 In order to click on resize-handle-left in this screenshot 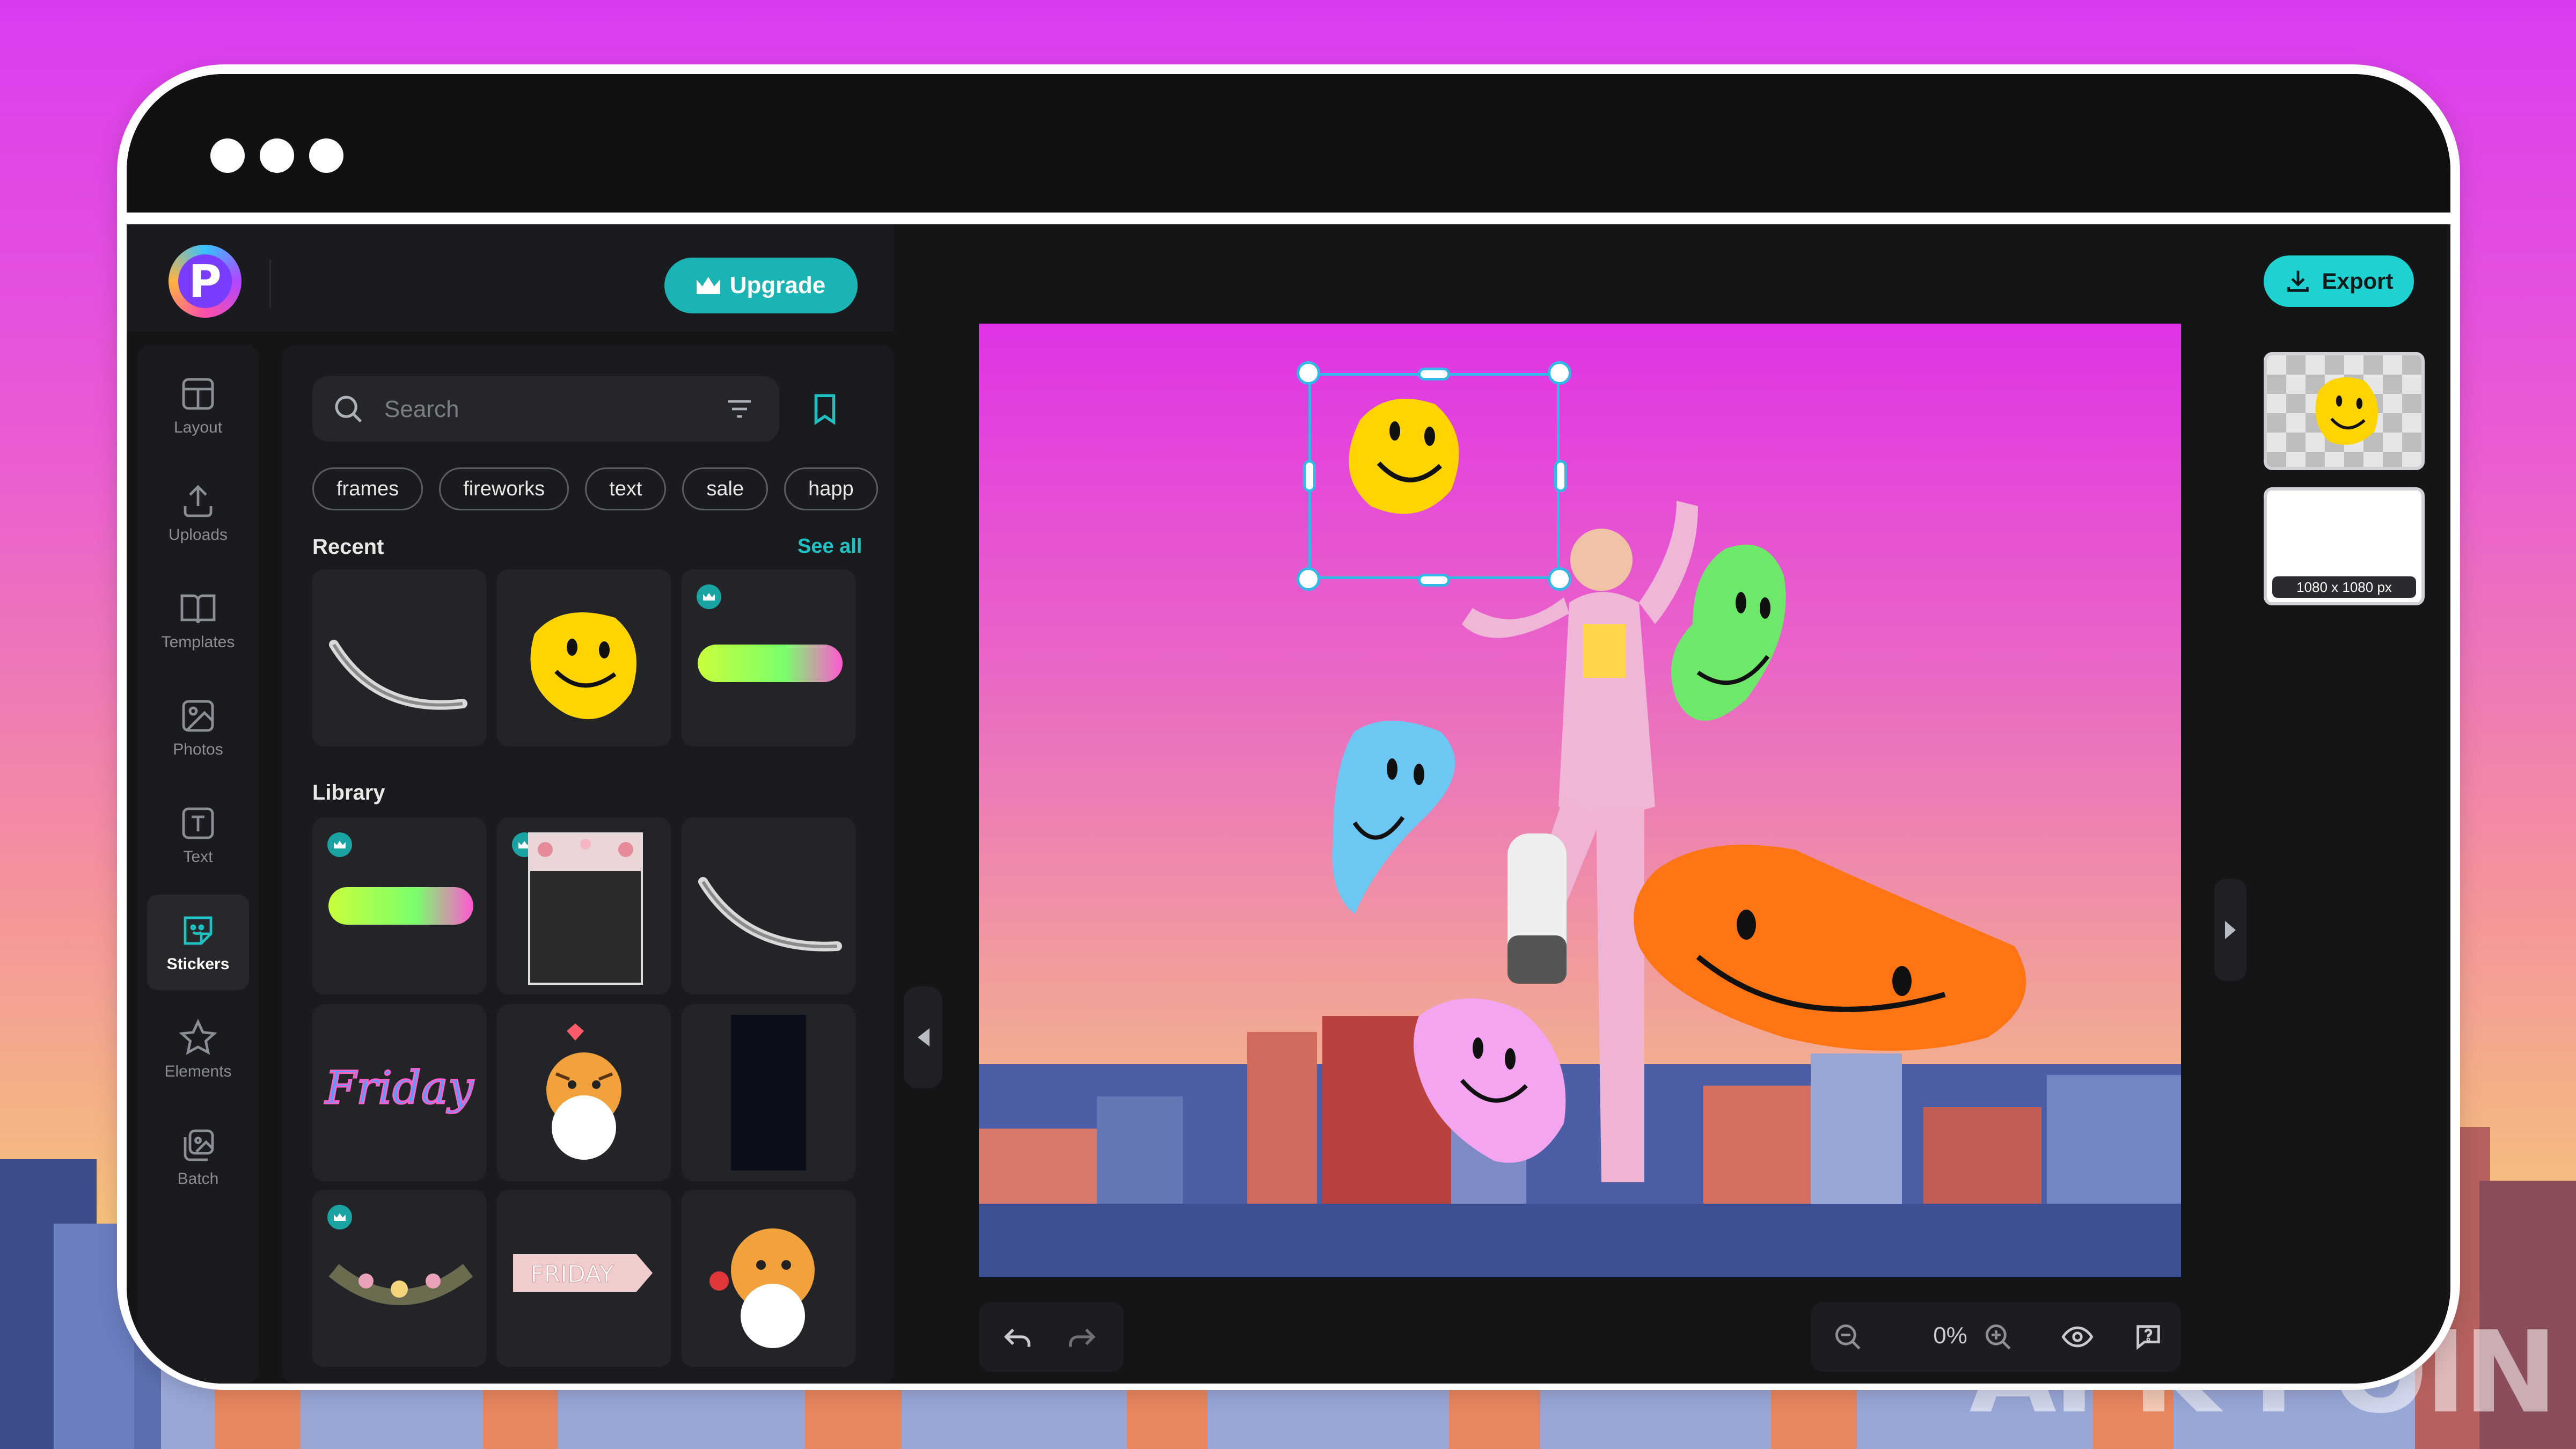, I will do `click(1309, 476)`.